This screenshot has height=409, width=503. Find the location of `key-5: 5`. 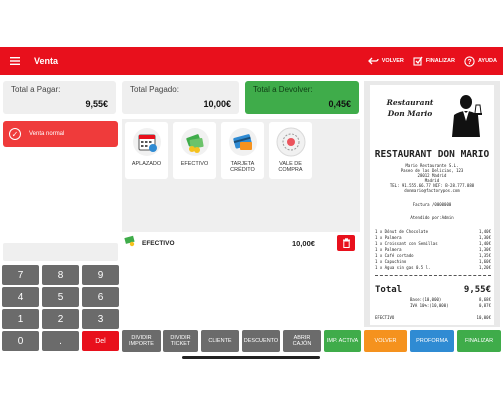

key-5: 5 is located at coordinates (60, 297).